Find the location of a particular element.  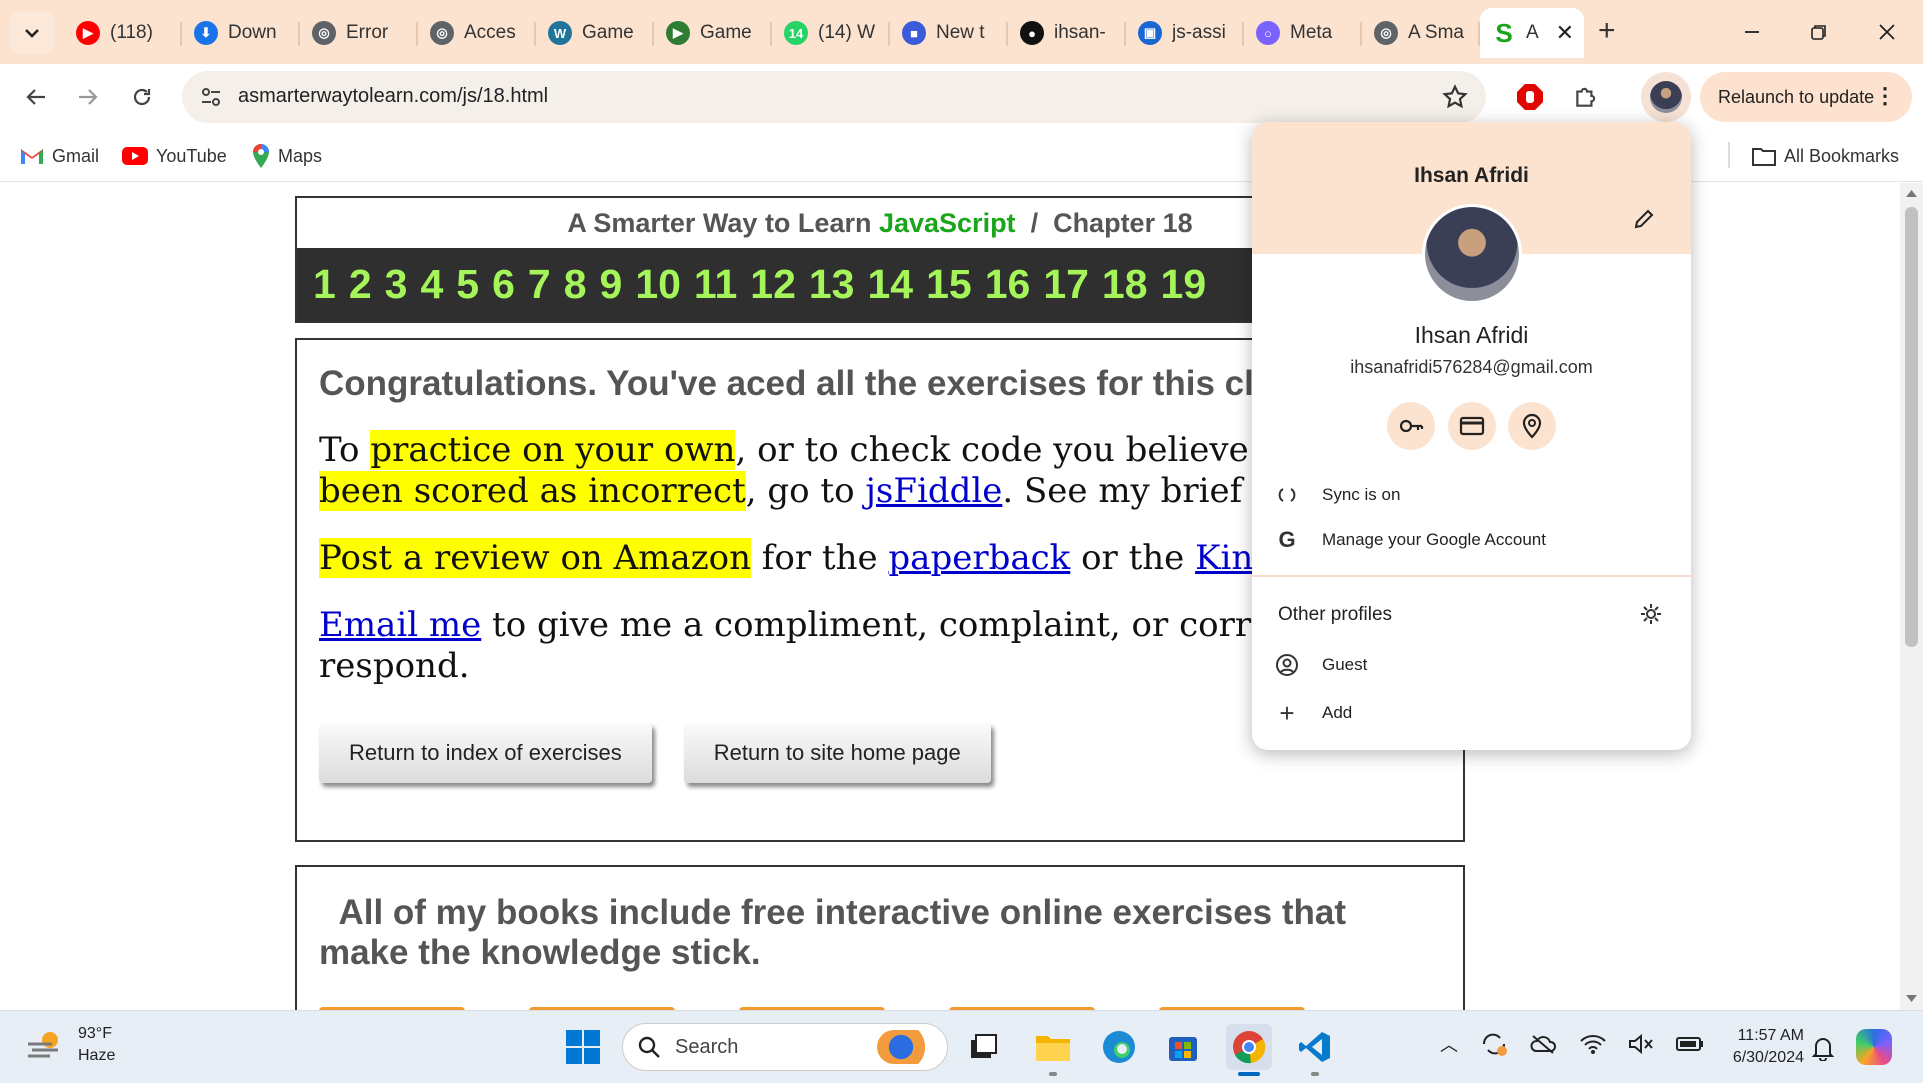

more-menu-icon: ⋮ is located at coordinates (1885, 96).